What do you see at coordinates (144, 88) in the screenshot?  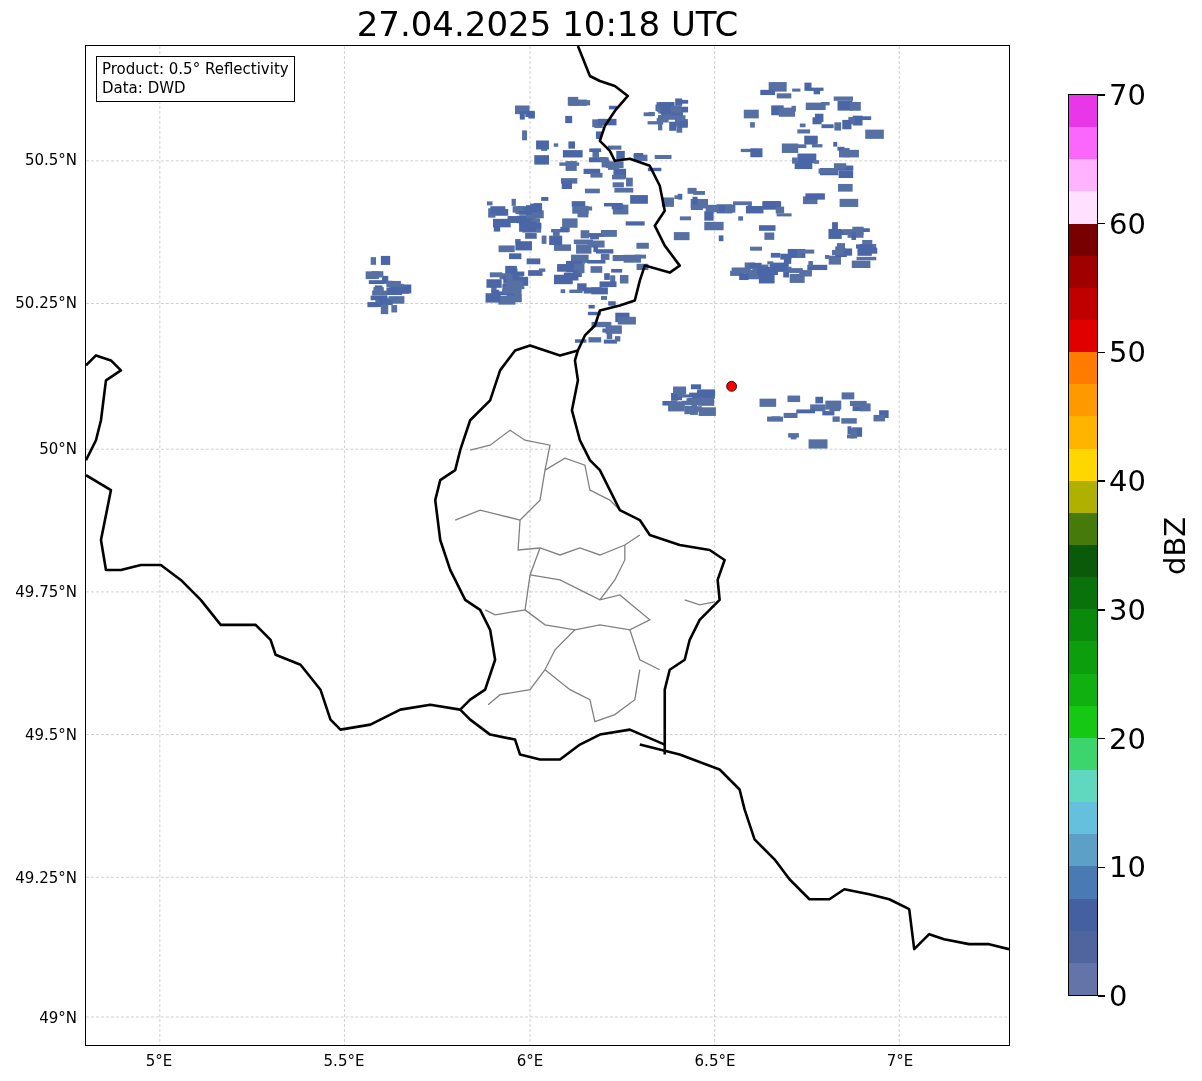 I see `info-text: Data: DWD` at bounding box center [144, 88].